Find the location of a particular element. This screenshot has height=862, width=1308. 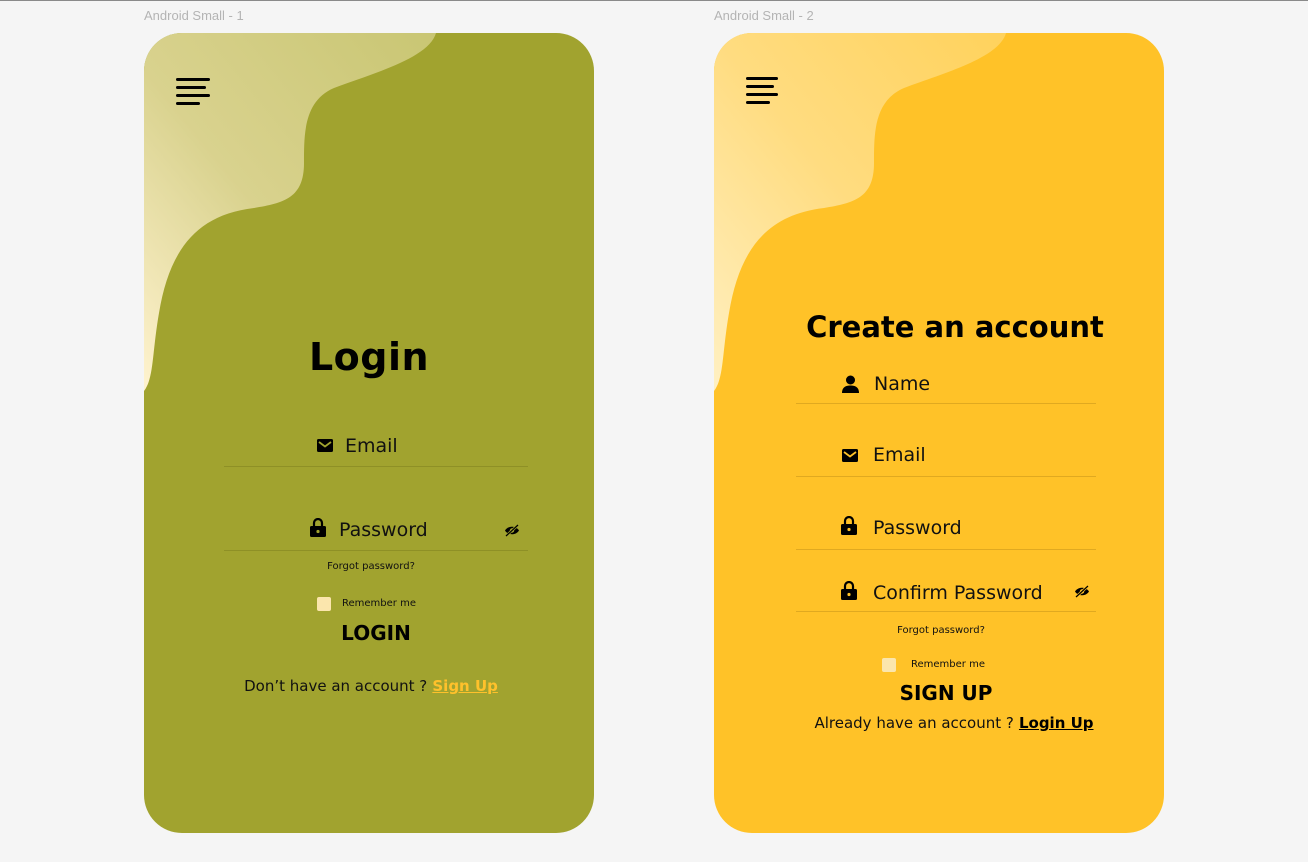

frame-label-2: Android Small - 2 is located at coordinates (764, 15).